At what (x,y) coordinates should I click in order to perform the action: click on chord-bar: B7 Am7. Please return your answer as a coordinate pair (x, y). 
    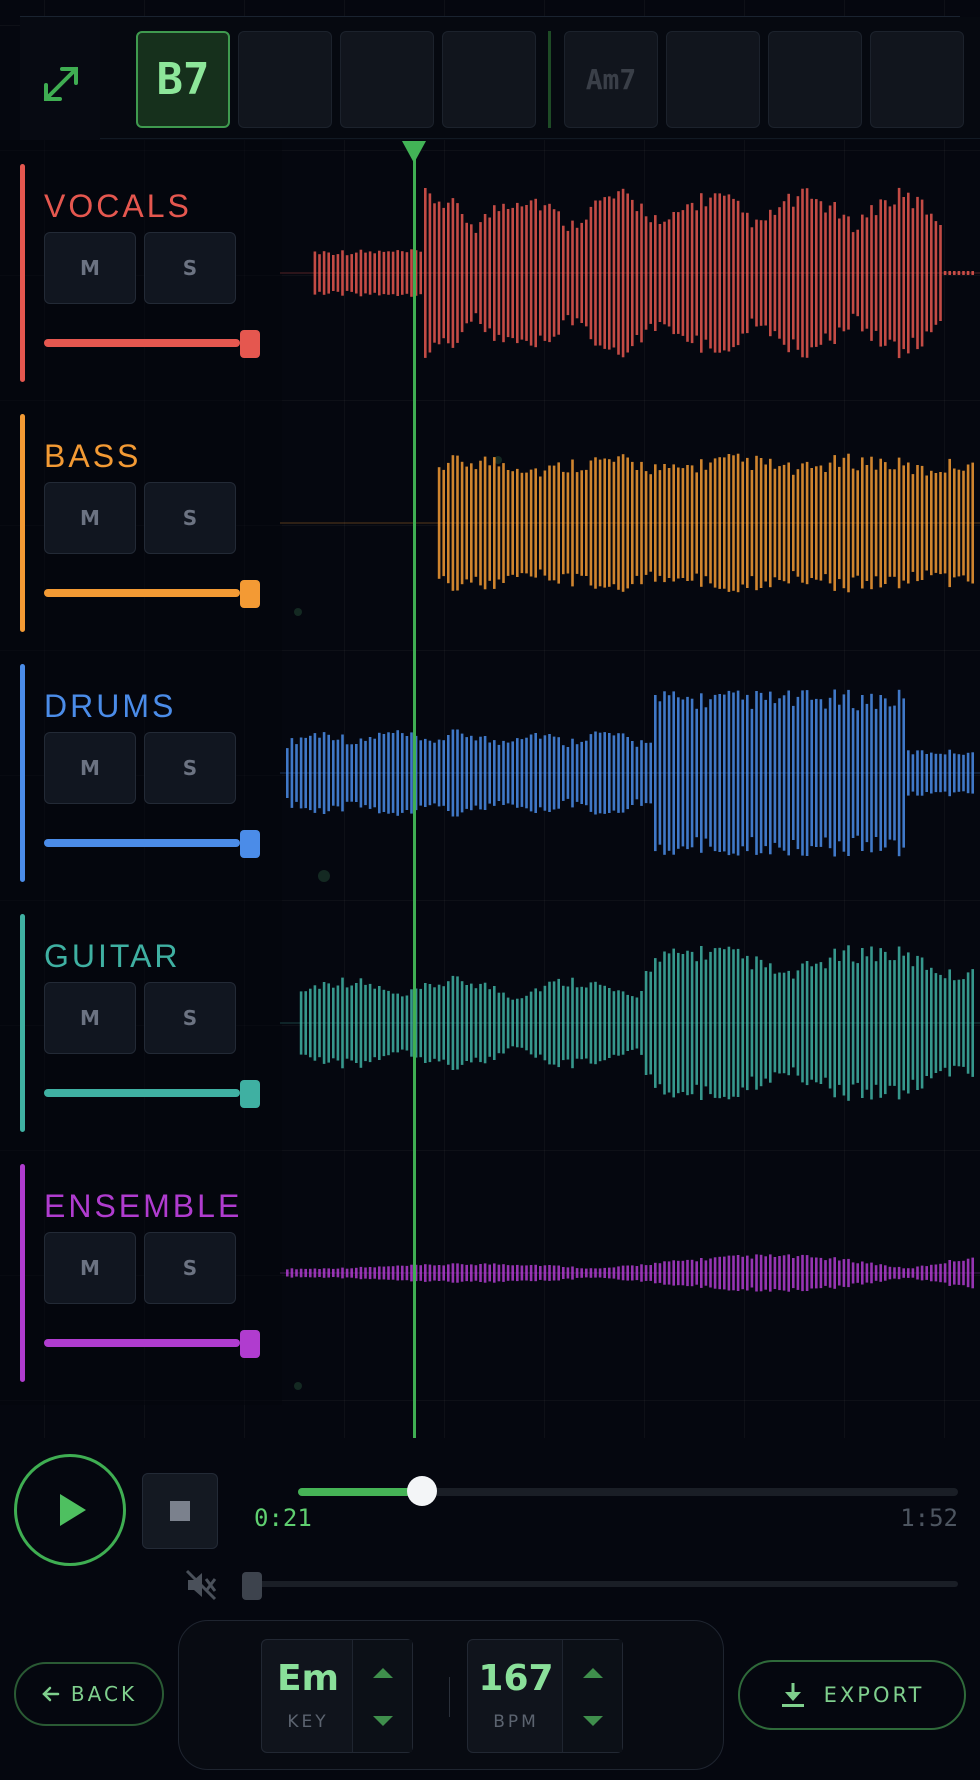
    Looking at the image, I should click on (500, 78).